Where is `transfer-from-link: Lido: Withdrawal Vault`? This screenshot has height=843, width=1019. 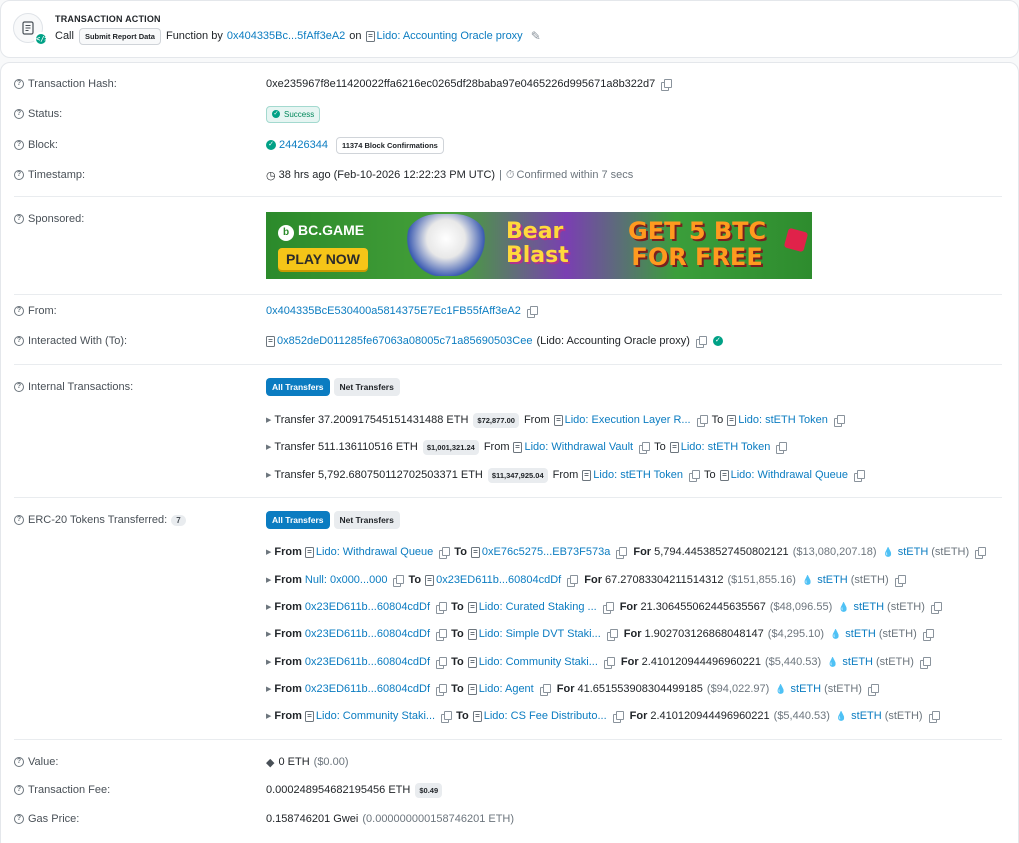 transfer-from-link: Lido: Withdrawal Vault is located at coordinates (578, 447).